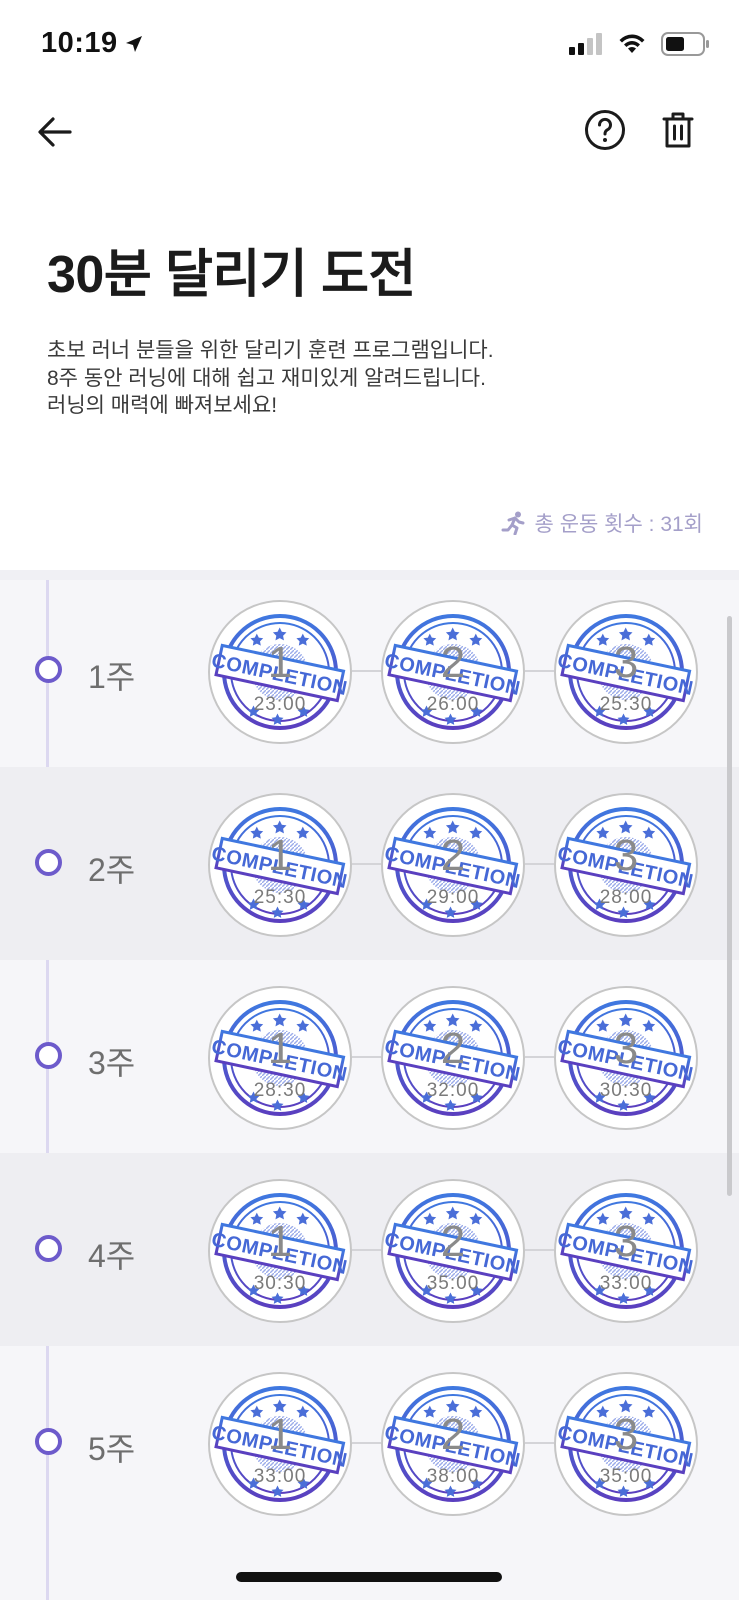 The image size is (739, 1600). I want to click on week-label: 5주, so click(112, 1449).